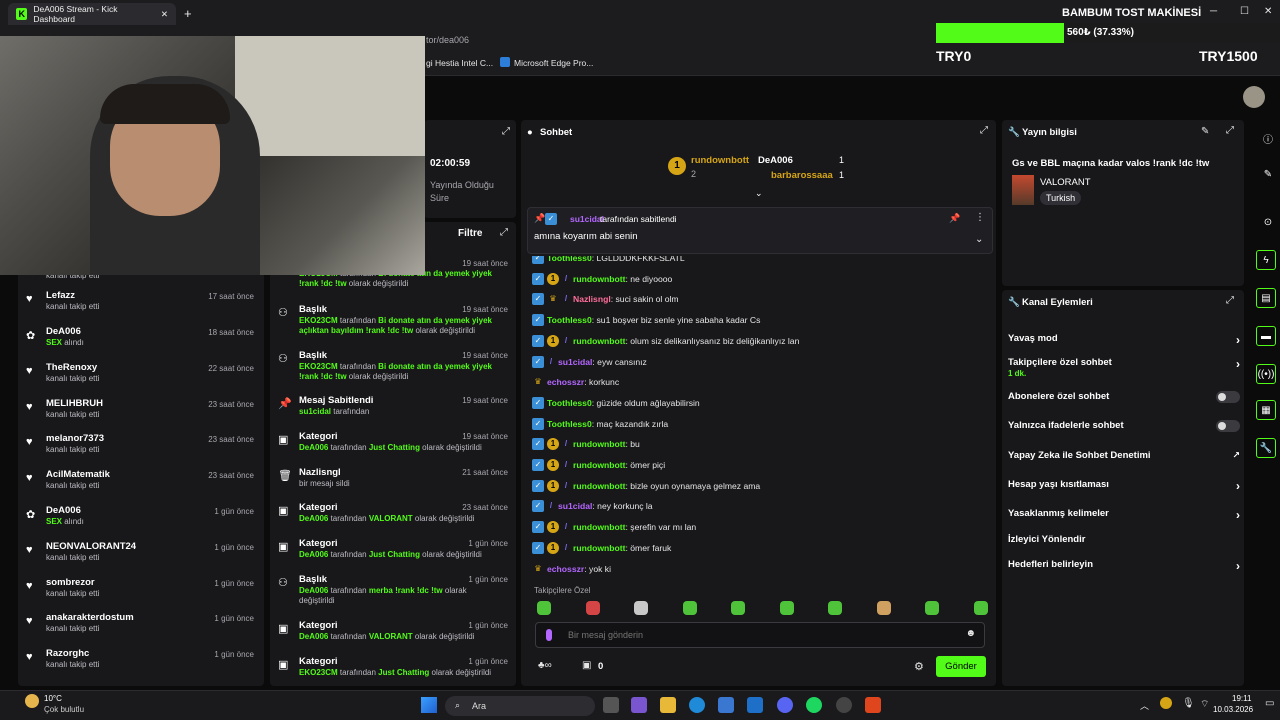 The height and width of the screenshot is (720, 1280). Describe the element at coordinates (67, 653) in the screenshot. I see `follower-name: Razorghc` at that location.